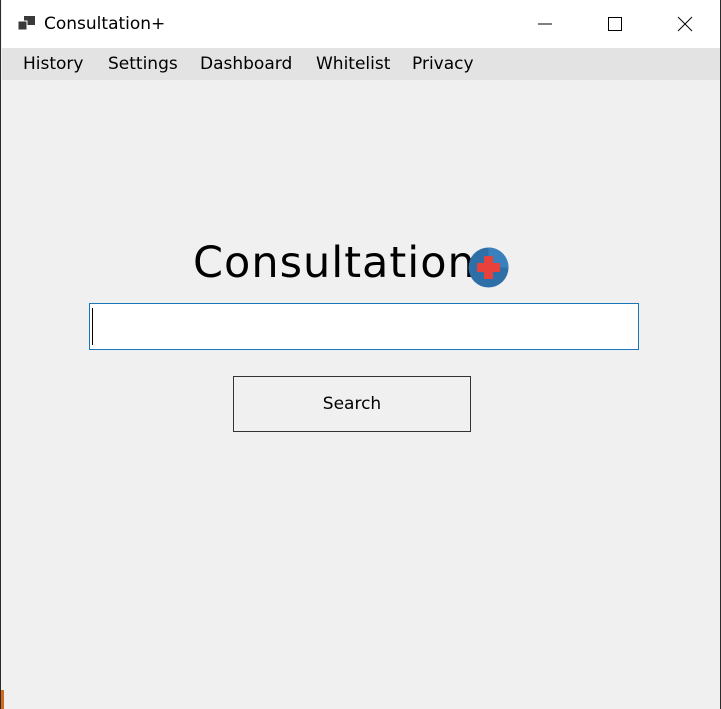  Describe the element at coordinates (26, 23) in the screenshot. I see `app-icon` at that location.